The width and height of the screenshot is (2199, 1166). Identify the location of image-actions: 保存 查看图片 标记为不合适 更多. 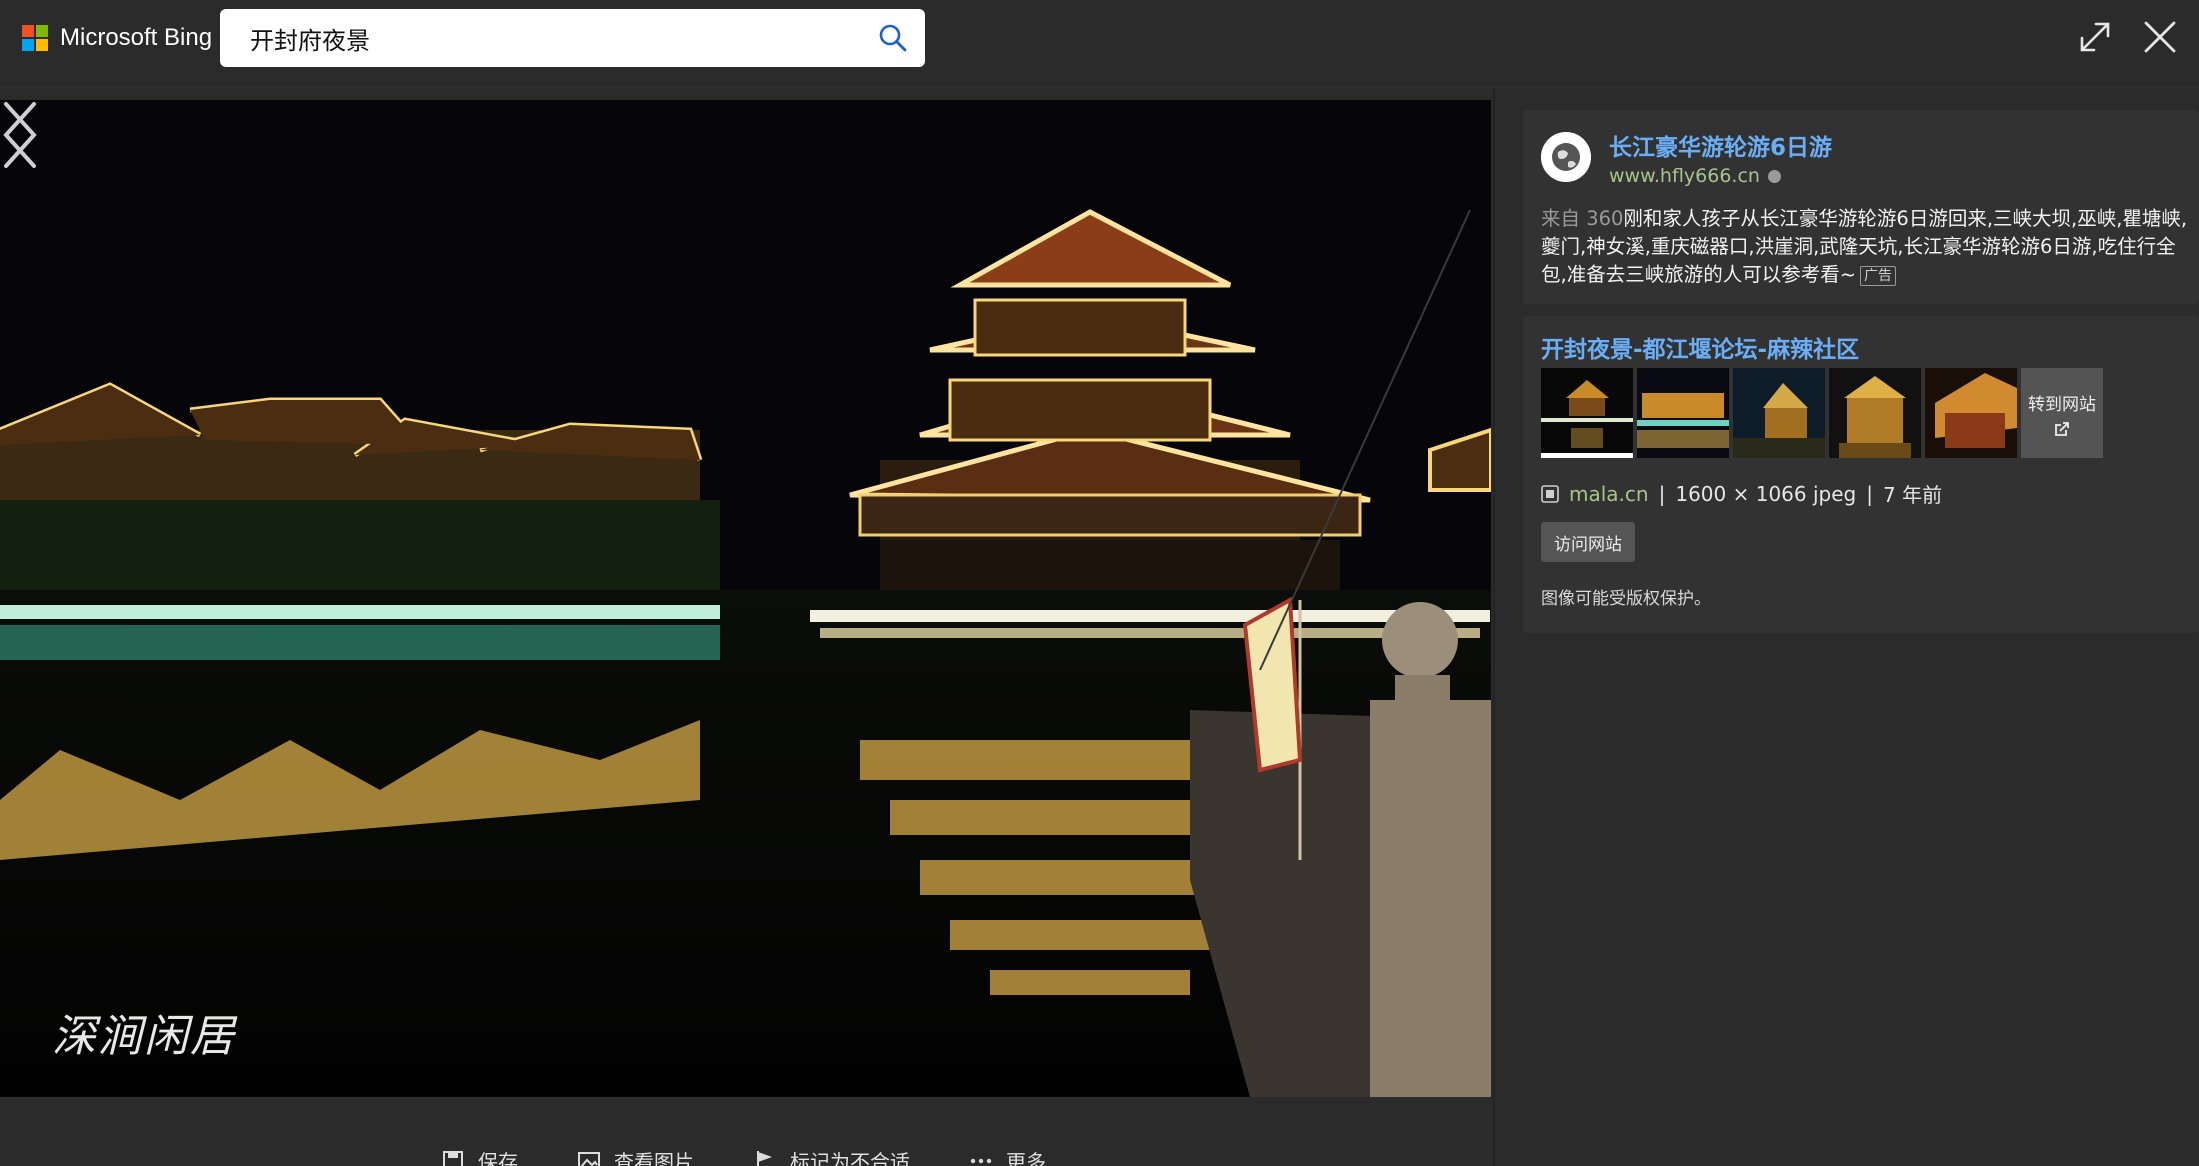
(743, 1156).